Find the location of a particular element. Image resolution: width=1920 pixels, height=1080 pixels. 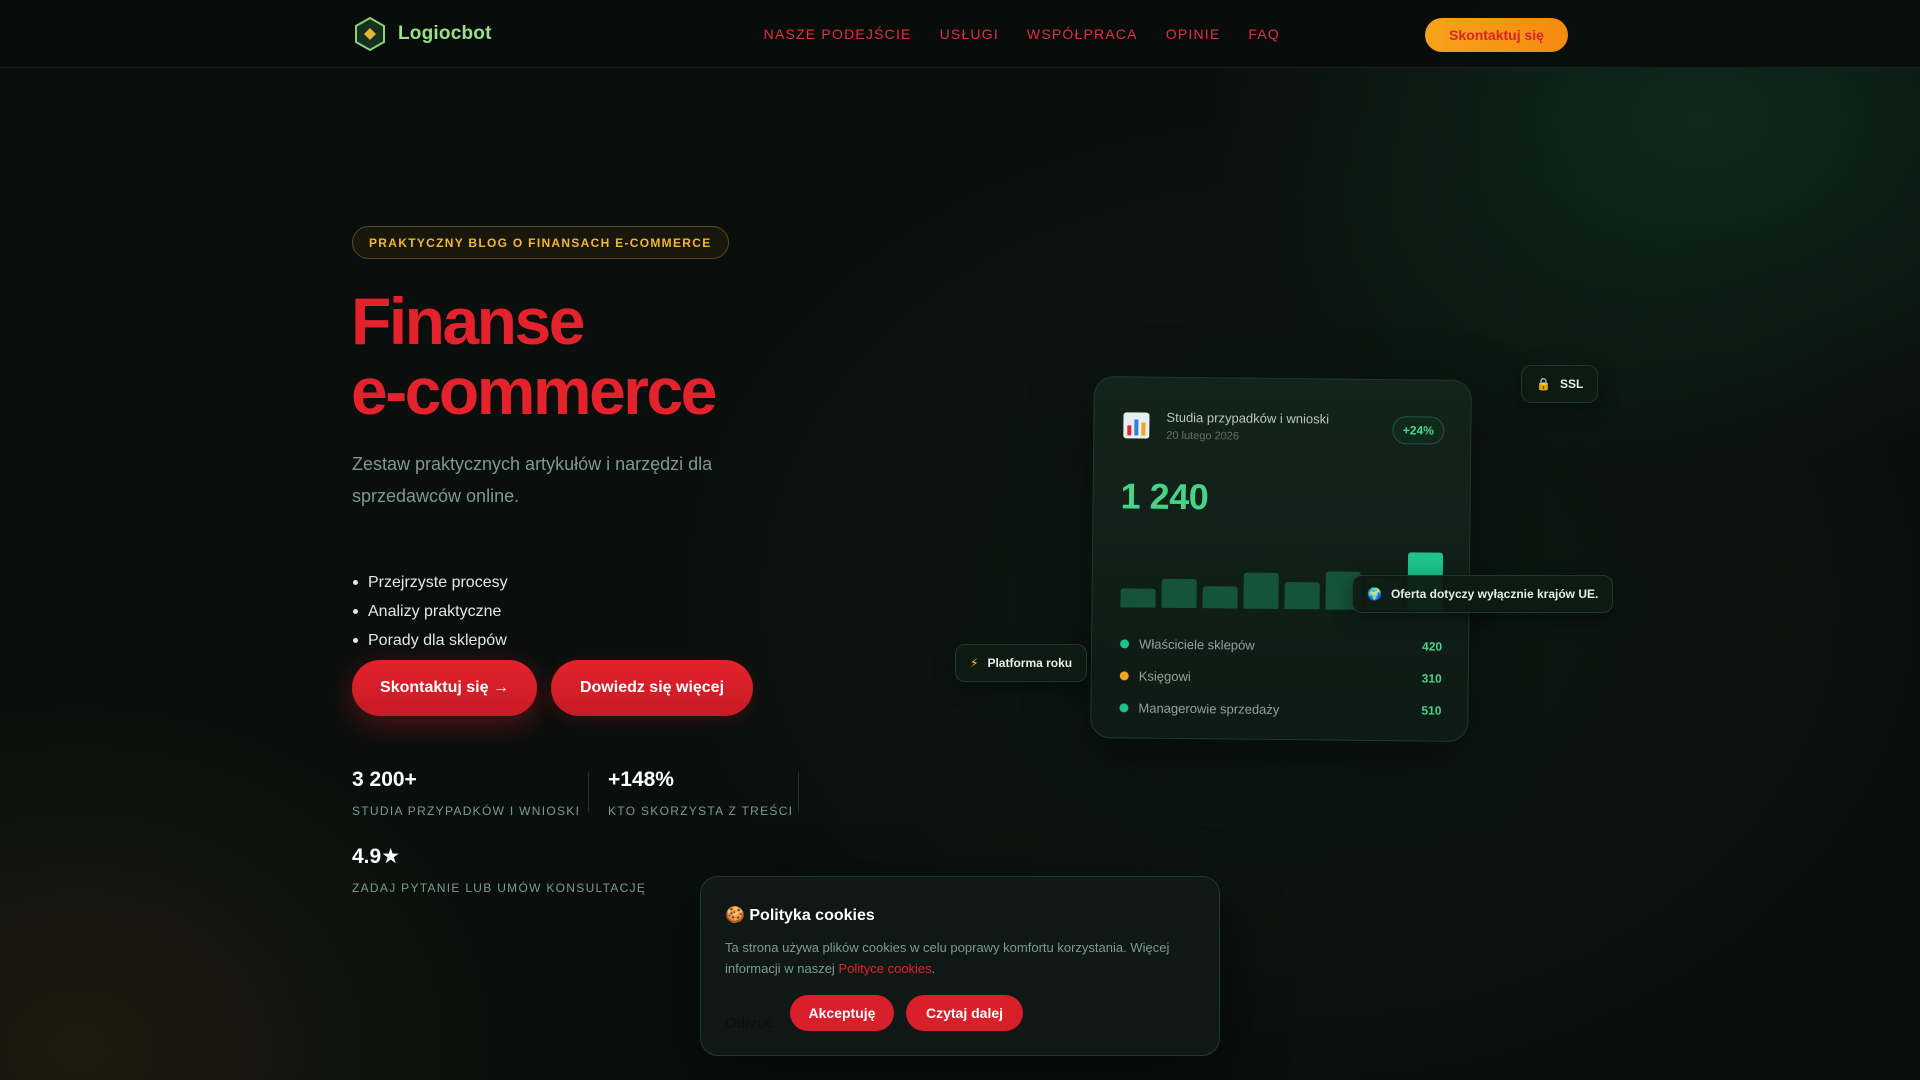

card-change-badge: +24% is located at coordinates (1418, 430).